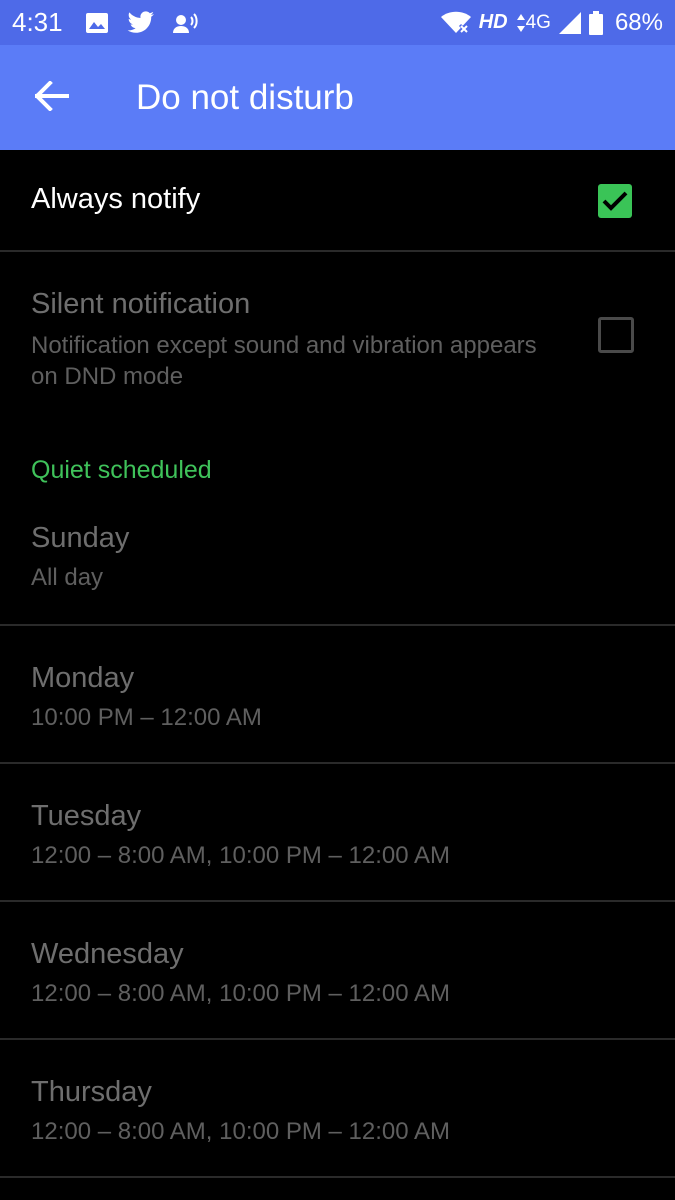 Image resolution: width=675 pixels, height=1200 pixels. I want to click on schedule-day-sunday: Sunday All day, so click(337, 556).